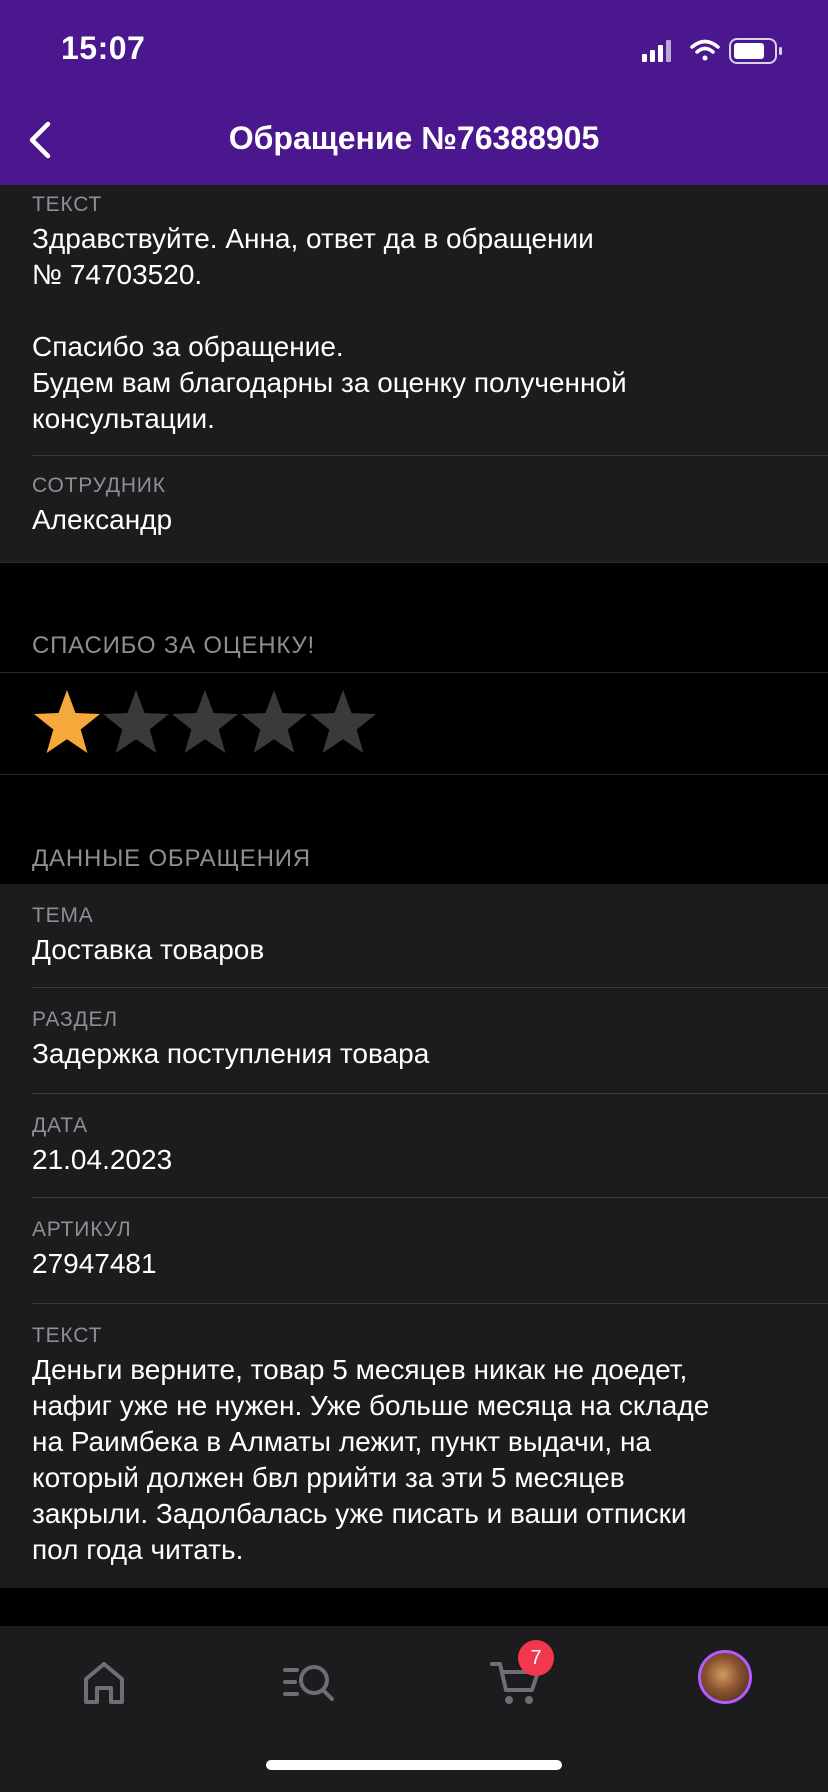  I want to click on wifi-icon, so click(705, 50).